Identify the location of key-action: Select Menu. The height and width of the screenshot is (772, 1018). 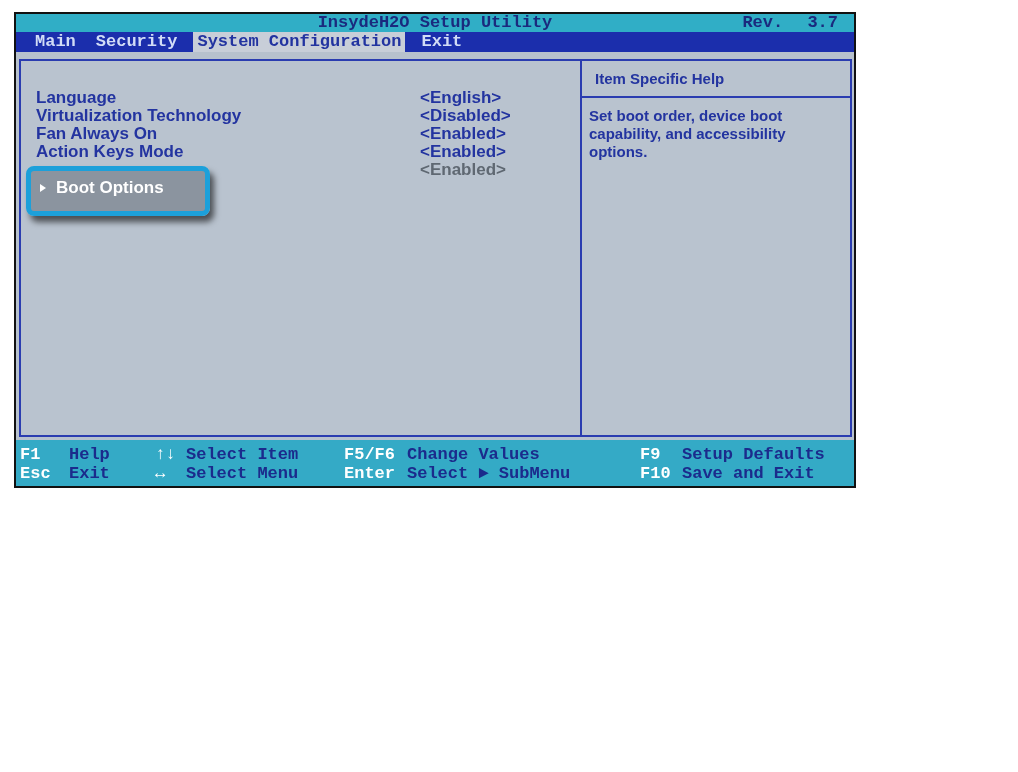
(243, 473).